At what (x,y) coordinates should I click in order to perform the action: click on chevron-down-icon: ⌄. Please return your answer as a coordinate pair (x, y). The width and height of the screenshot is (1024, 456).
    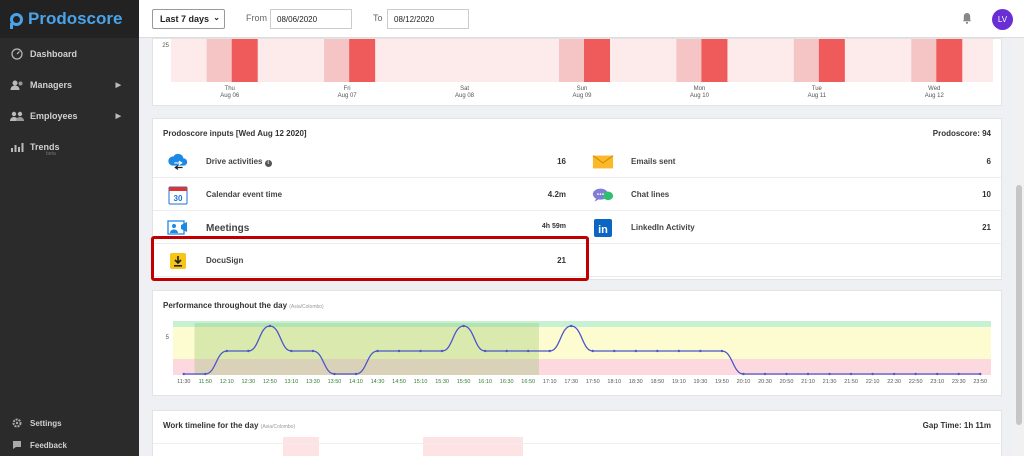
    Looking at the image, I should click on (216, 17).